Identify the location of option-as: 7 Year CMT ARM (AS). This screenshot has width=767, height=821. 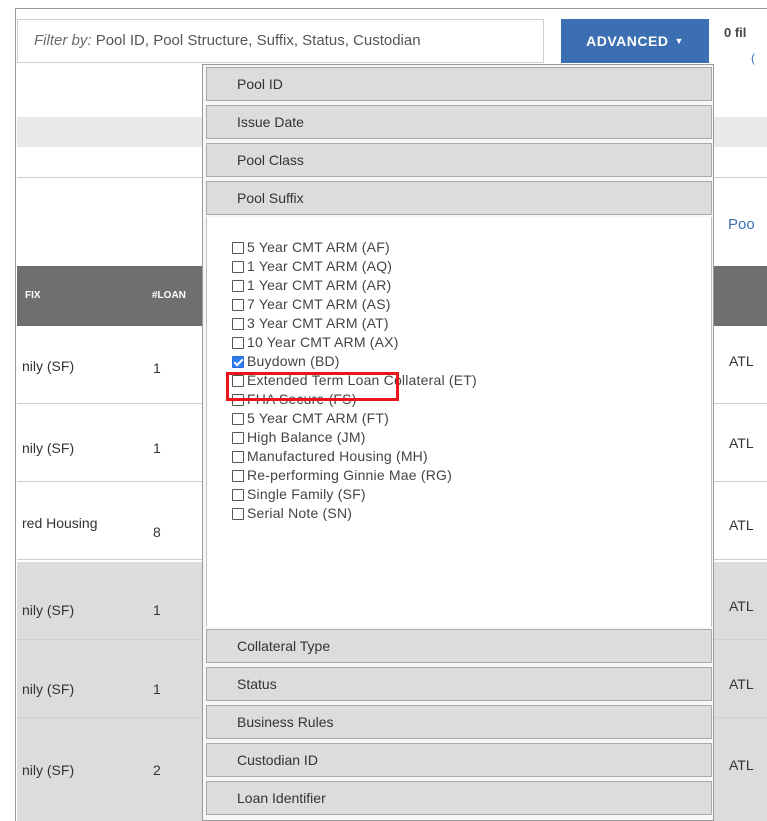
(311, 305).